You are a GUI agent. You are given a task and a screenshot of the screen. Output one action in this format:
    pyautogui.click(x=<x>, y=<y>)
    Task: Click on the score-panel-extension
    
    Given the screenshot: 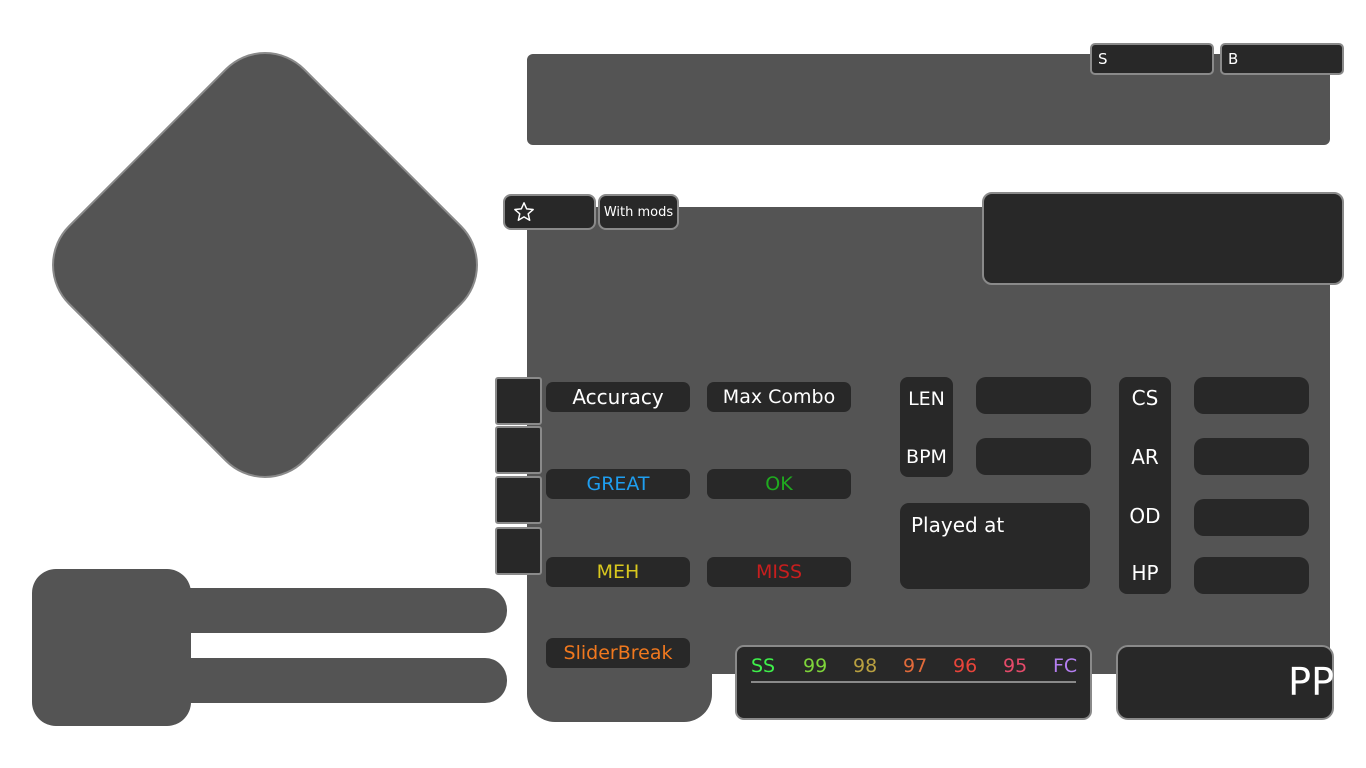 What is the action you would take?
    pyautogui.click(x=619, y=671)
    